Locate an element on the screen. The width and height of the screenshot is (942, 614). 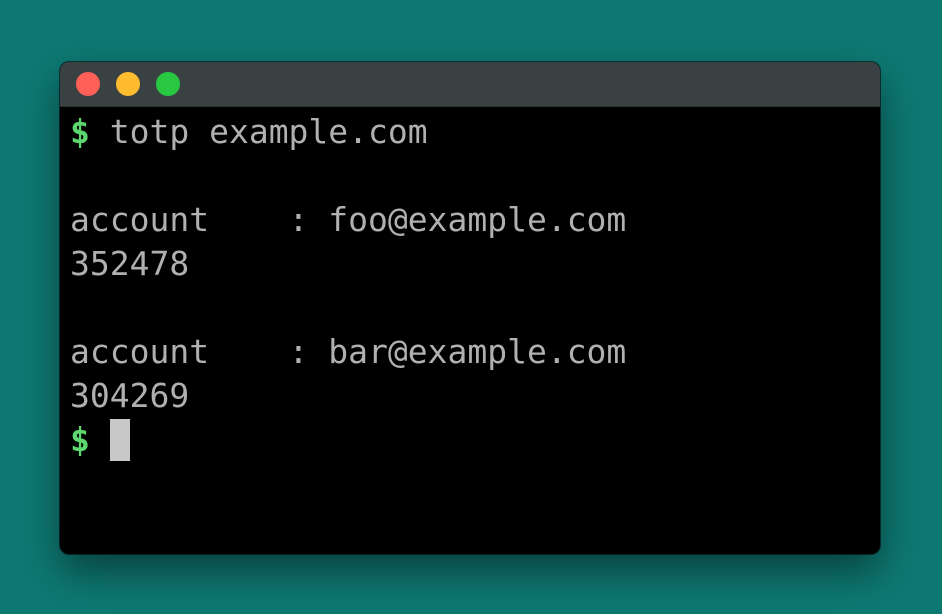
maximize-button is located at coordinates (168, 84).